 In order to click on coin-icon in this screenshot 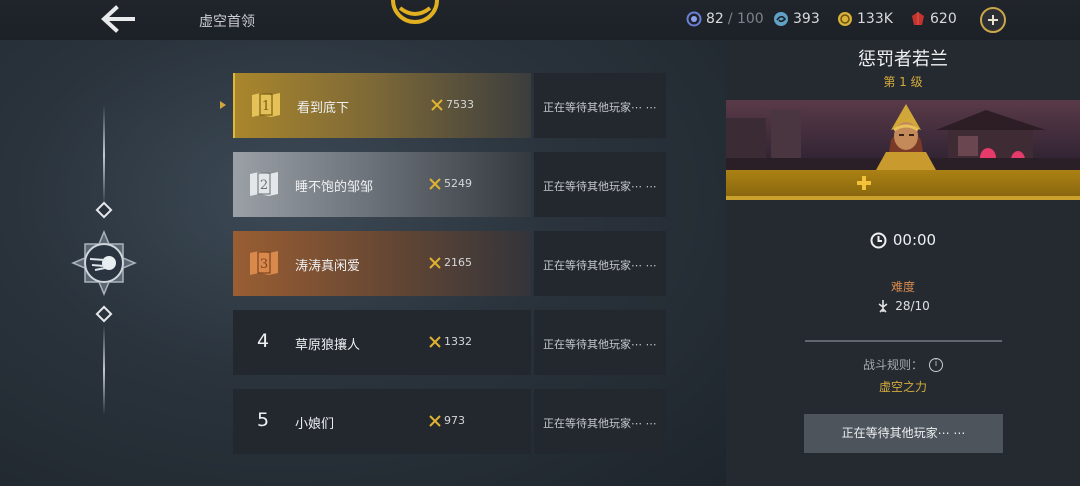, I will do `click(845, 19)`.